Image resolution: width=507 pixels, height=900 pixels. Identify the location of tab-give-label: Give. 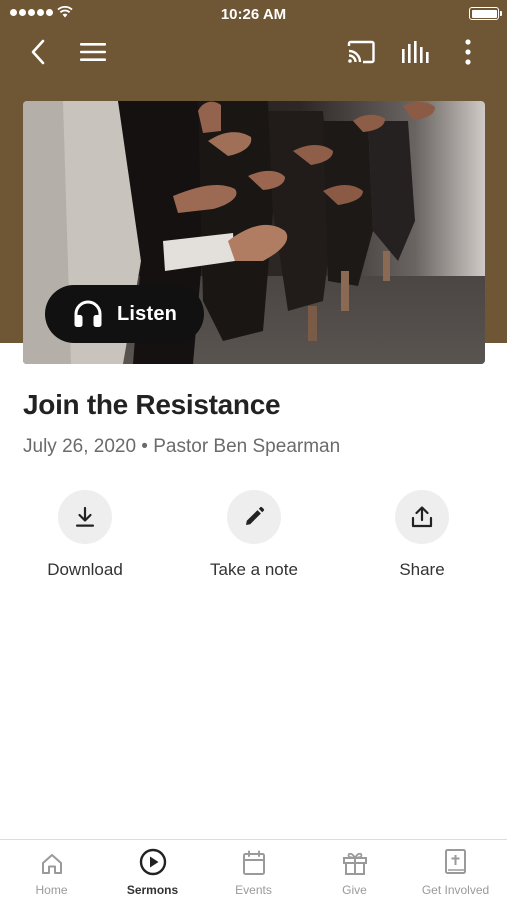
(354, 890).